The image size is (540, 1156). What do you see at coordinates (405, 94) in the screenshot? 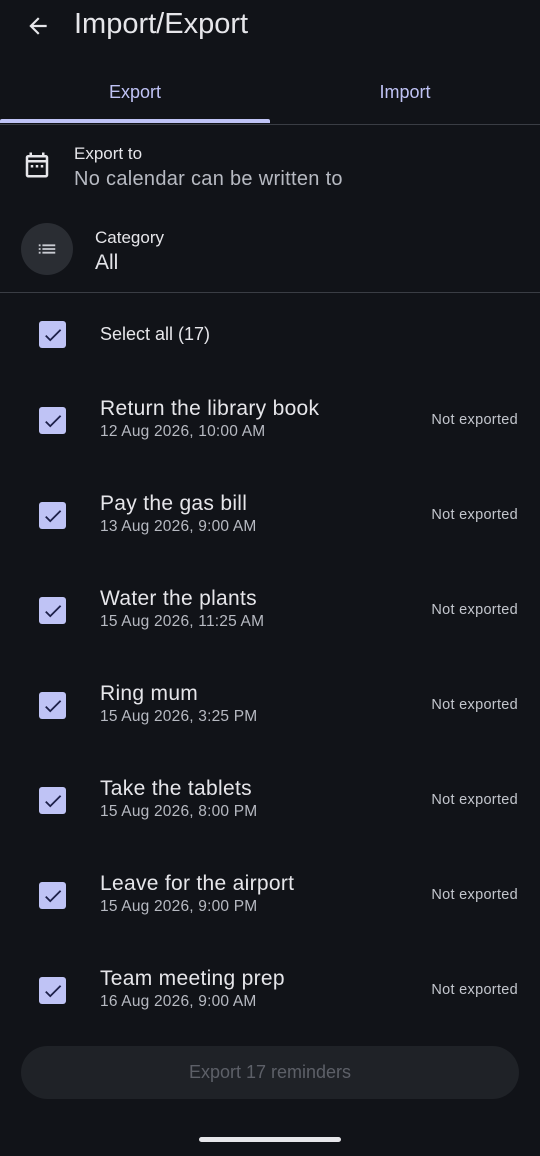
I see `tab-import: Import` at bounding box center [405, 94].